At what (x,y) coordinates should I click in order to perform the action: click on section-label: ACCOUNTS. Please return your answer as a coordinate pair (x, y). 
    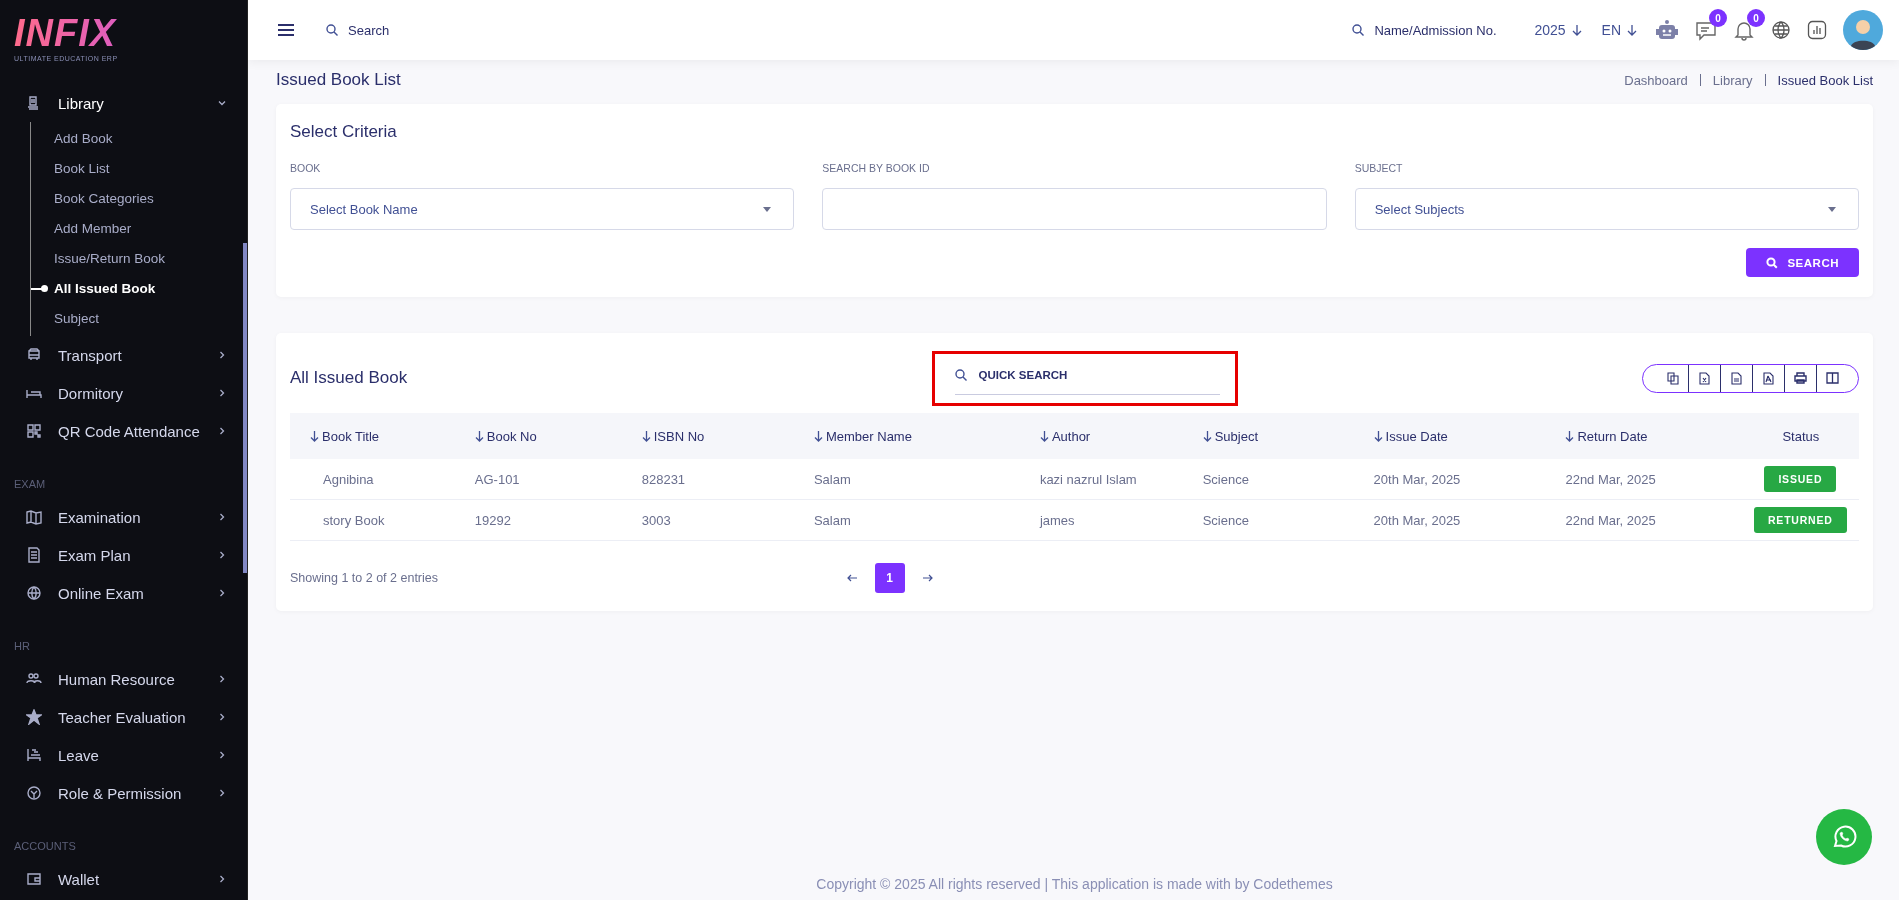
    Looking at the image, I should click on (45, 846).